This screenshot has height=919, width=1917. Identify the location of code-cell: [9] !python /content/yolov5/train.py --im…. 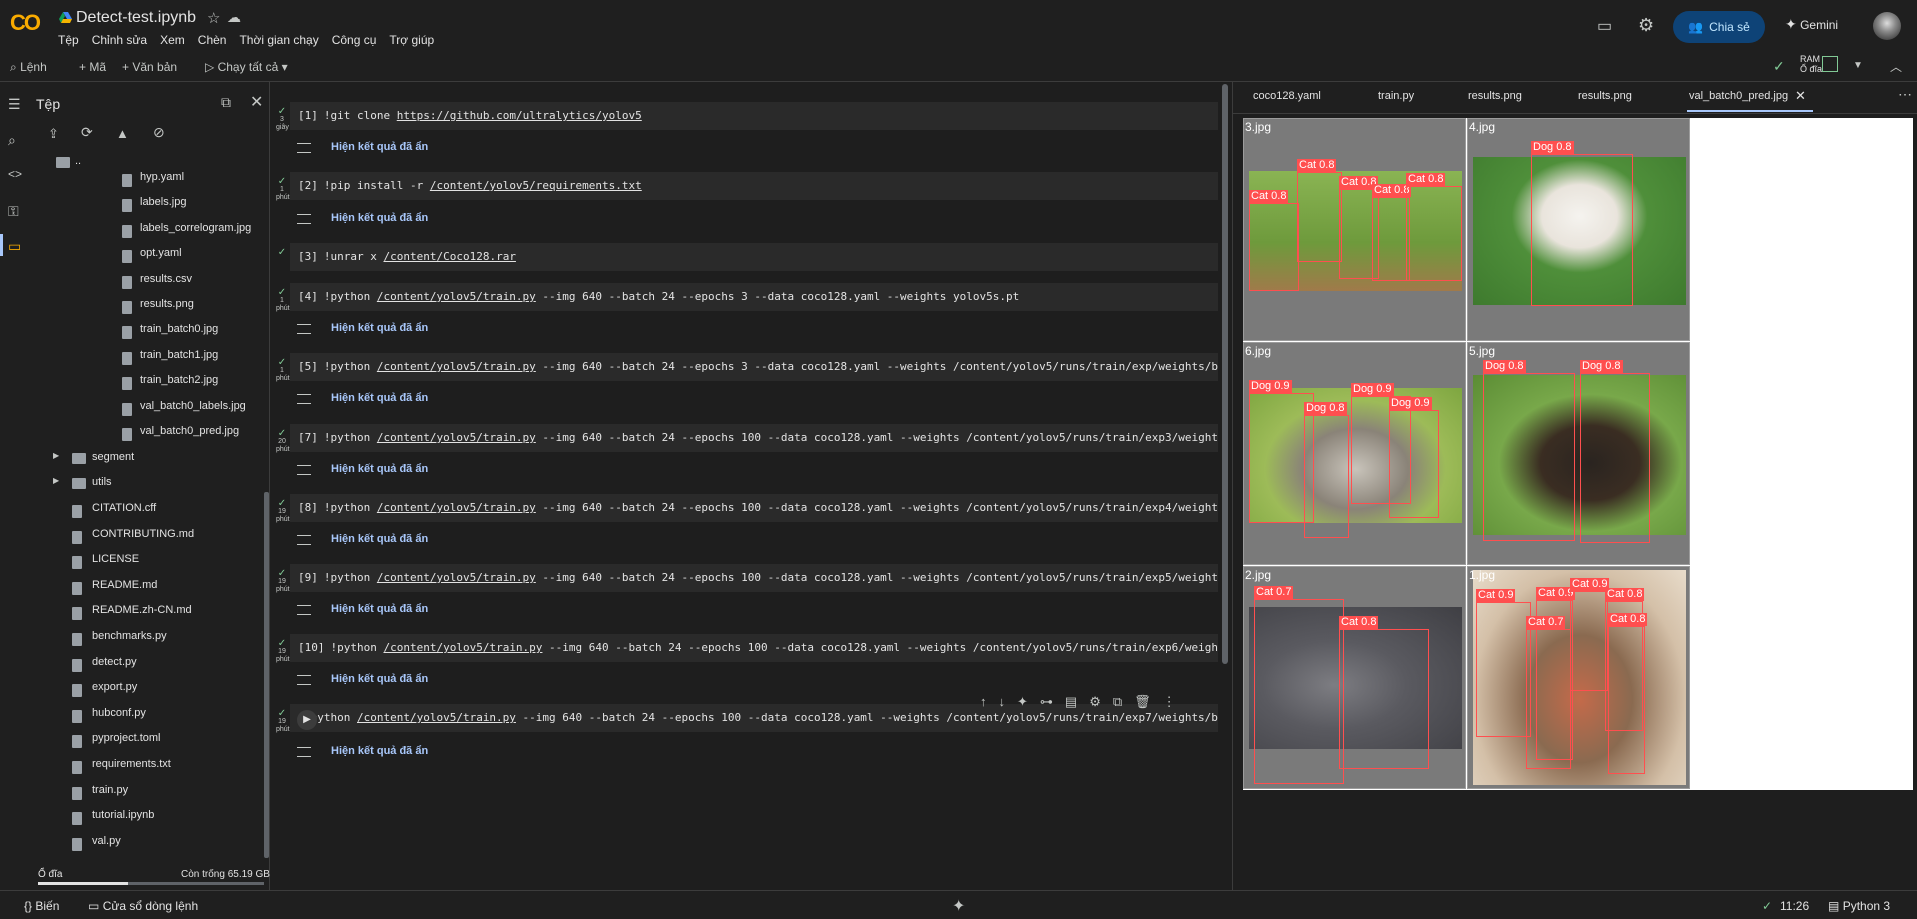
(754, 578).